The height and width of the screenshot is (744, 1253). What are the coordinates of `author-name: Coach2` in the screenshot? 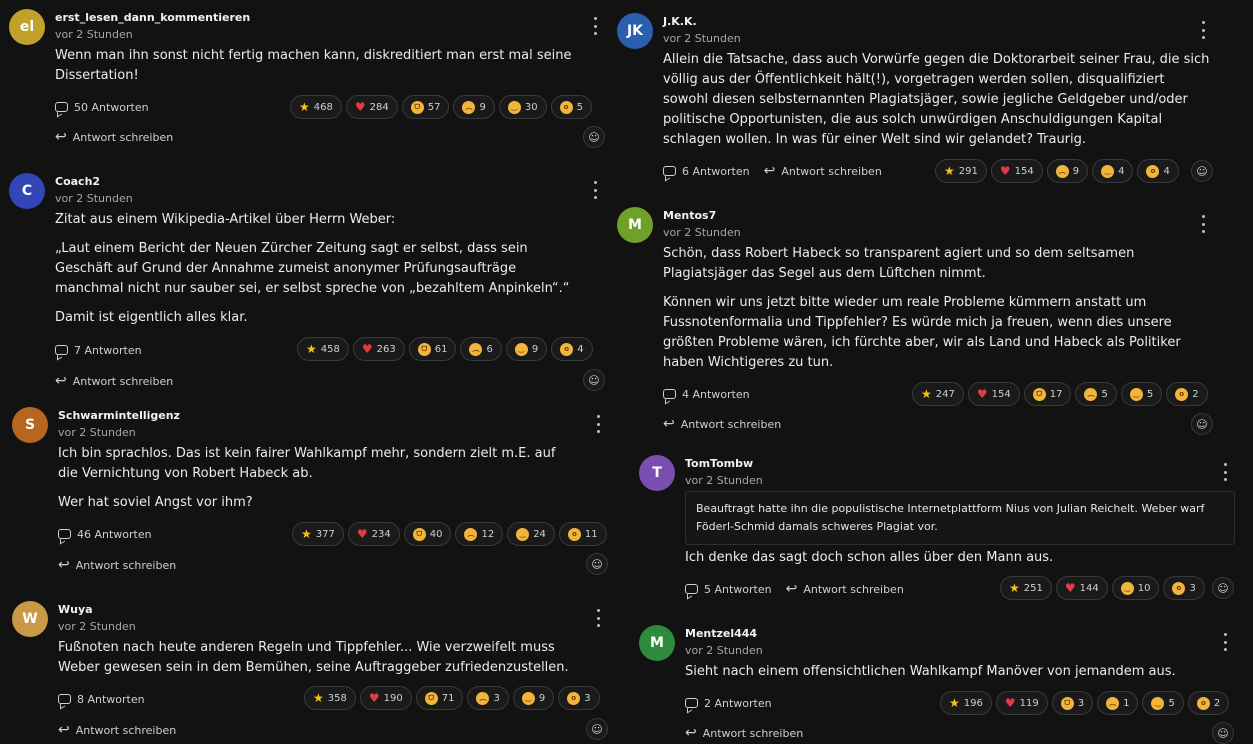 It's located at (77, 181).